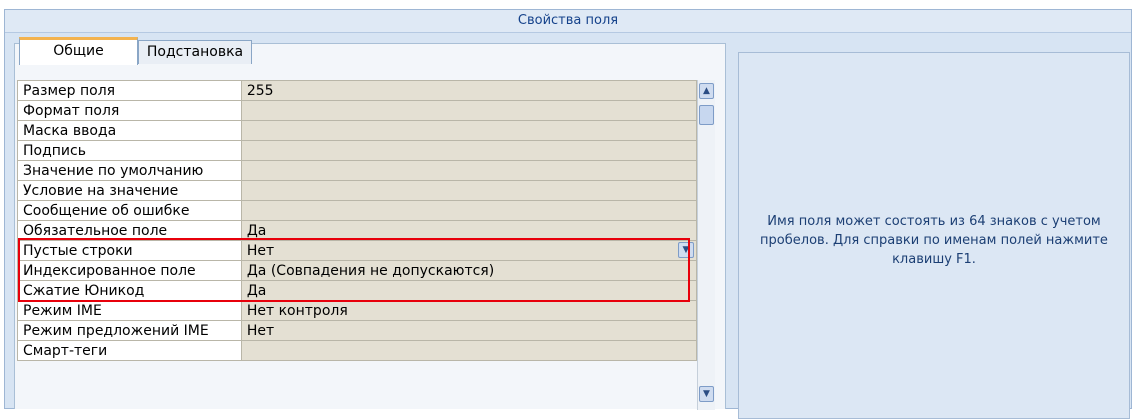 The height and width of the screenshot is (419, 1146). I want to click on table-row: Смарт-теги, so click(357, 350).